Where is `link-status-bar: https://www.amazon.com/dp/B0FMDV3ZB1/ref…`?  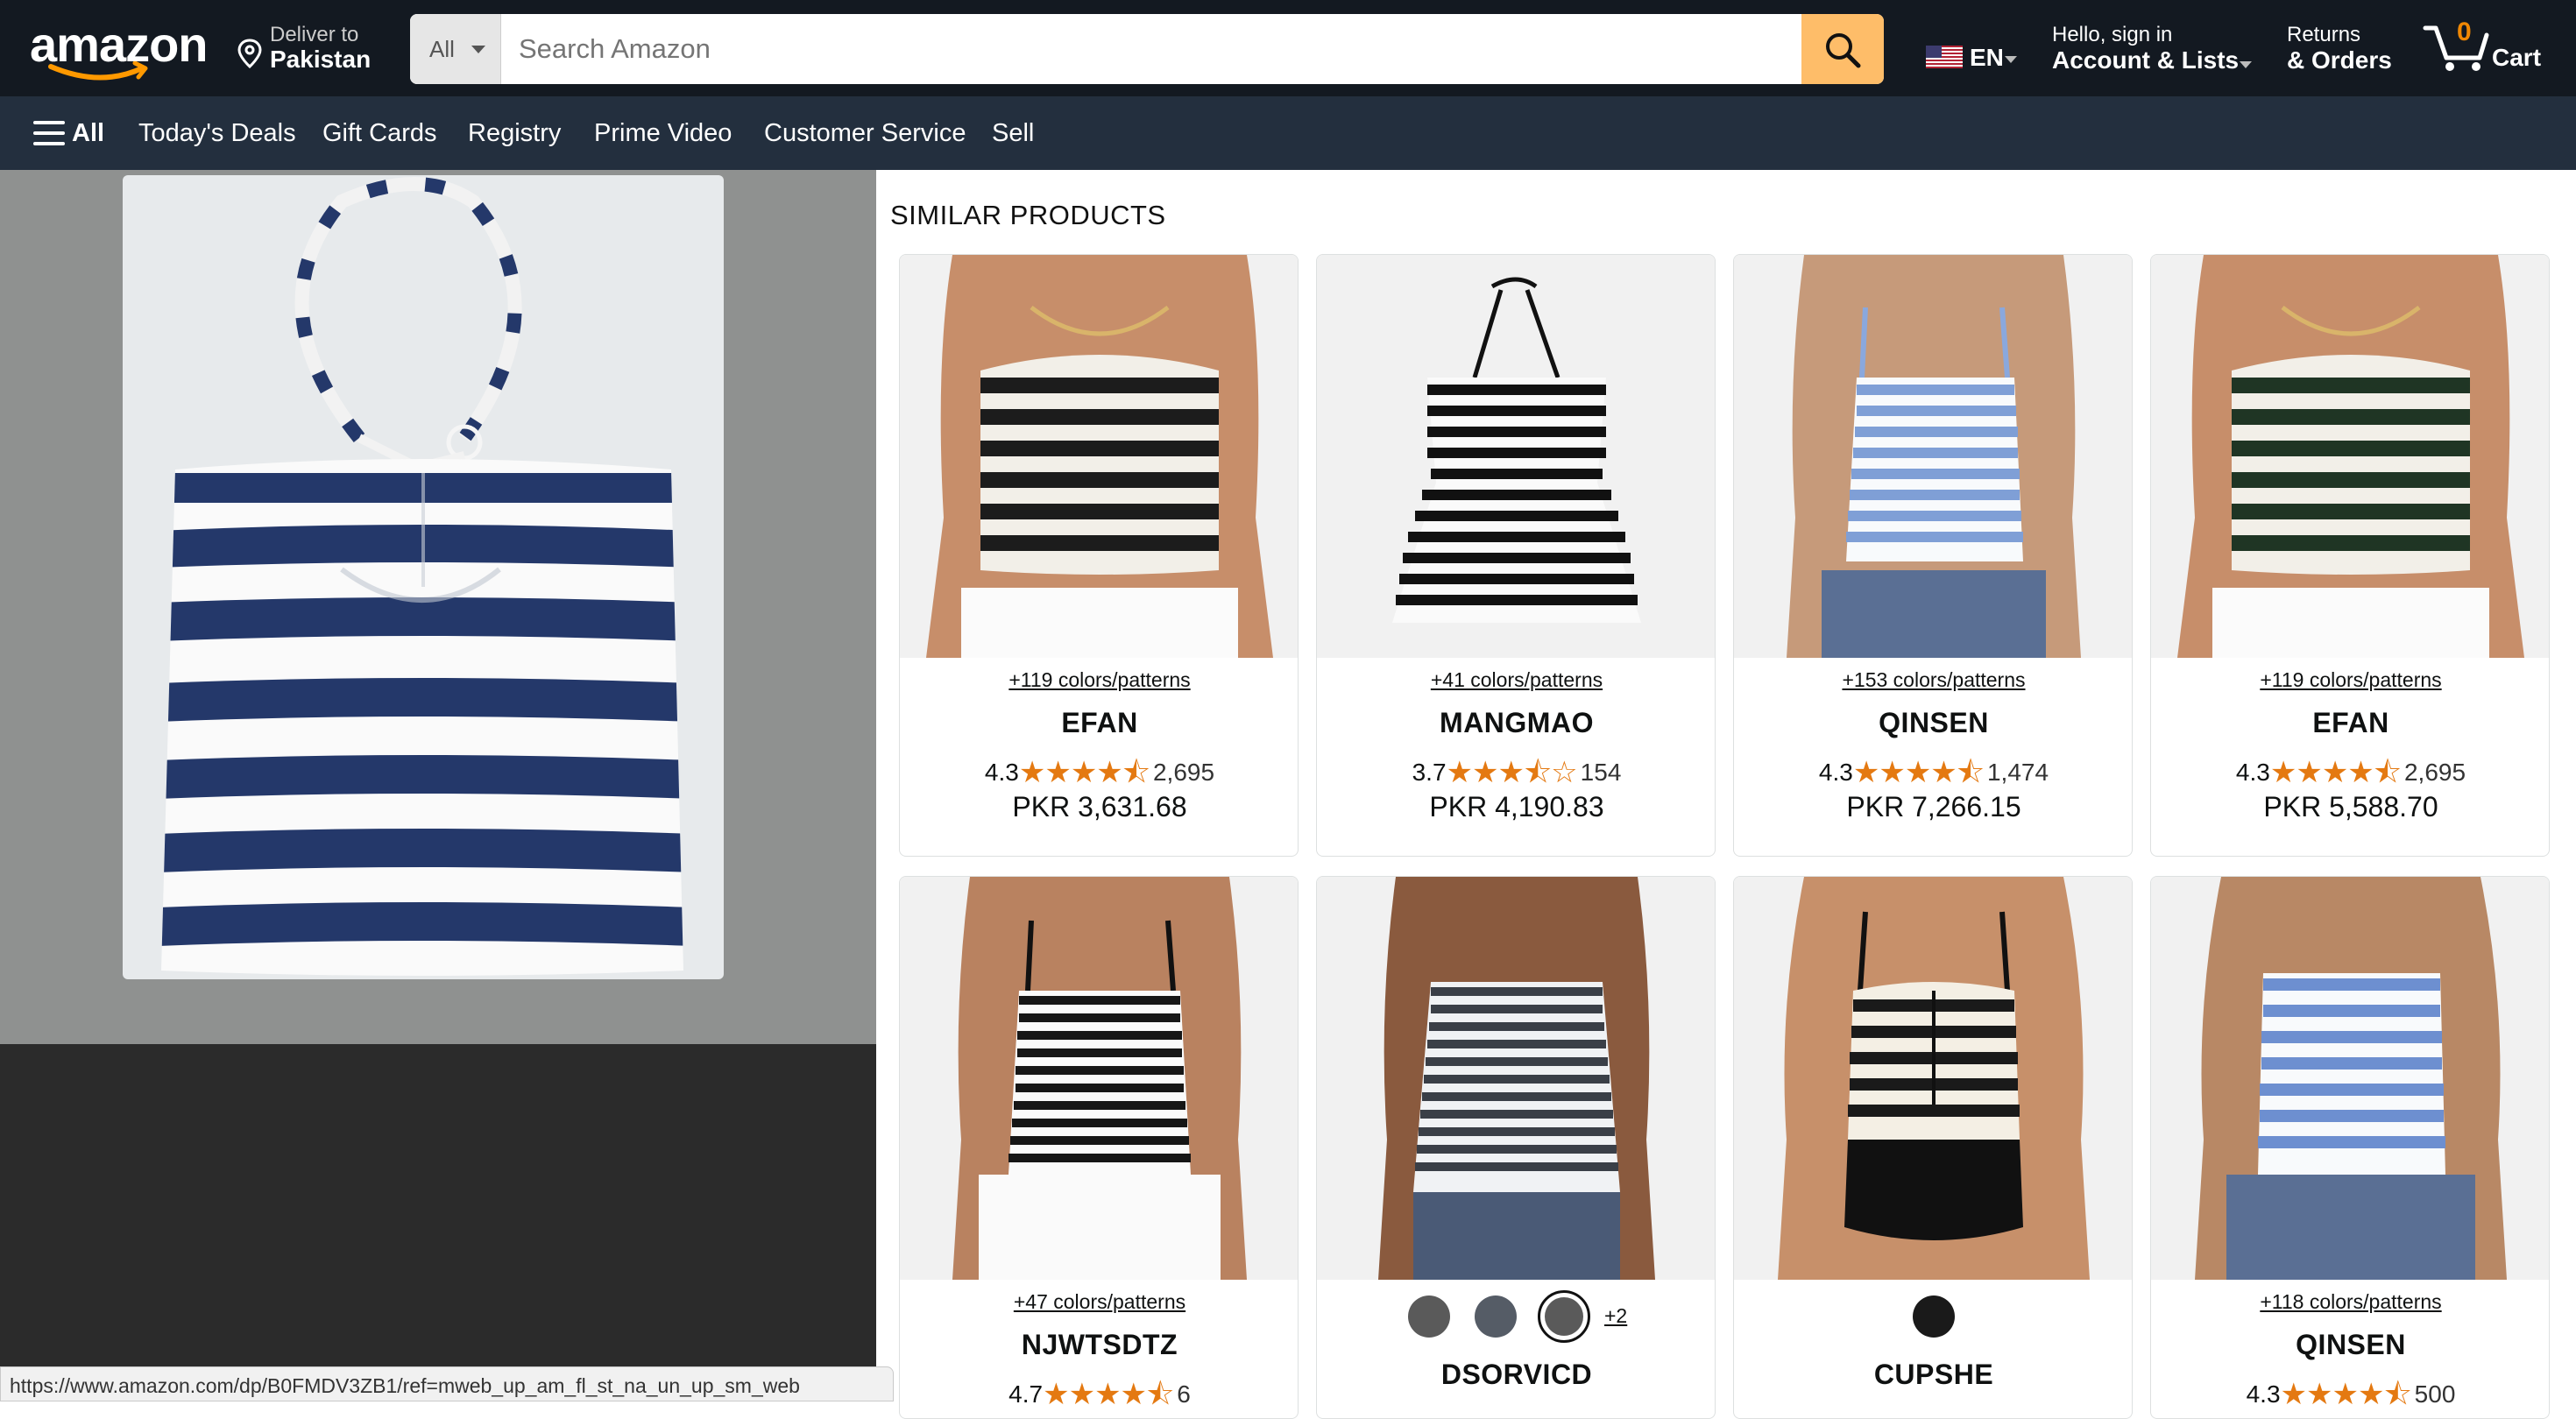
link-status-bar: https://www.amazon.com/dp/B0FMDV3ZB1/ref… is located at coordinates (447, 1383).